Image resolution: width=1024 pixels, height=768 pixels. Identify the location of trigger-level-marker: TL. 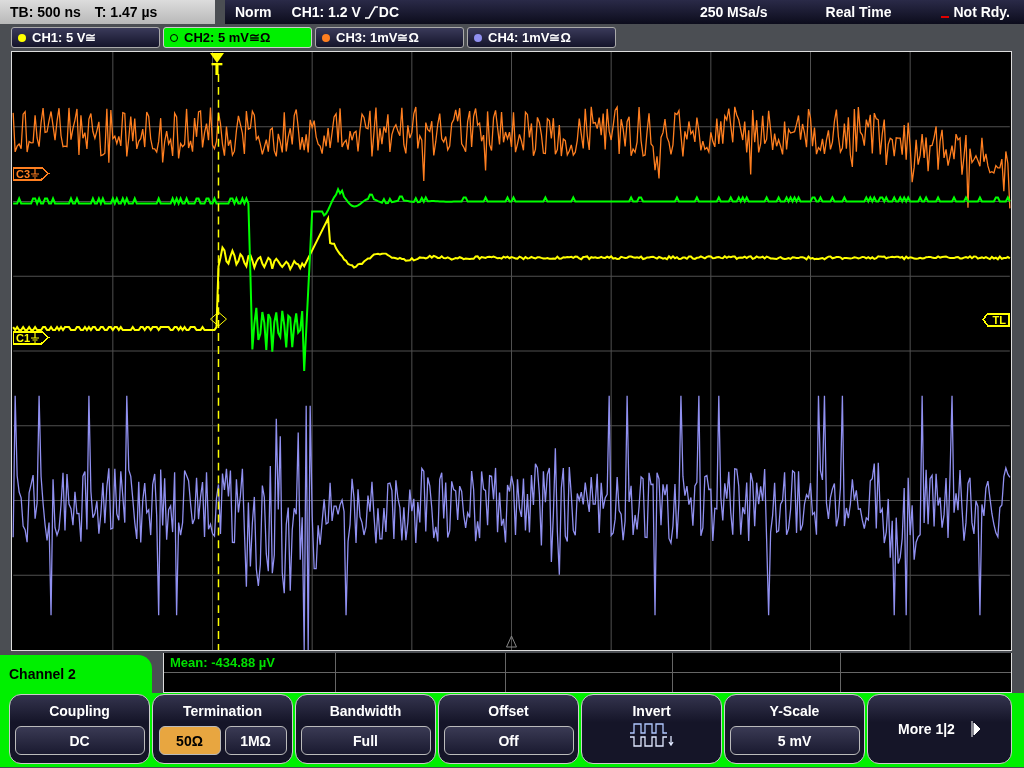
(995, 319).